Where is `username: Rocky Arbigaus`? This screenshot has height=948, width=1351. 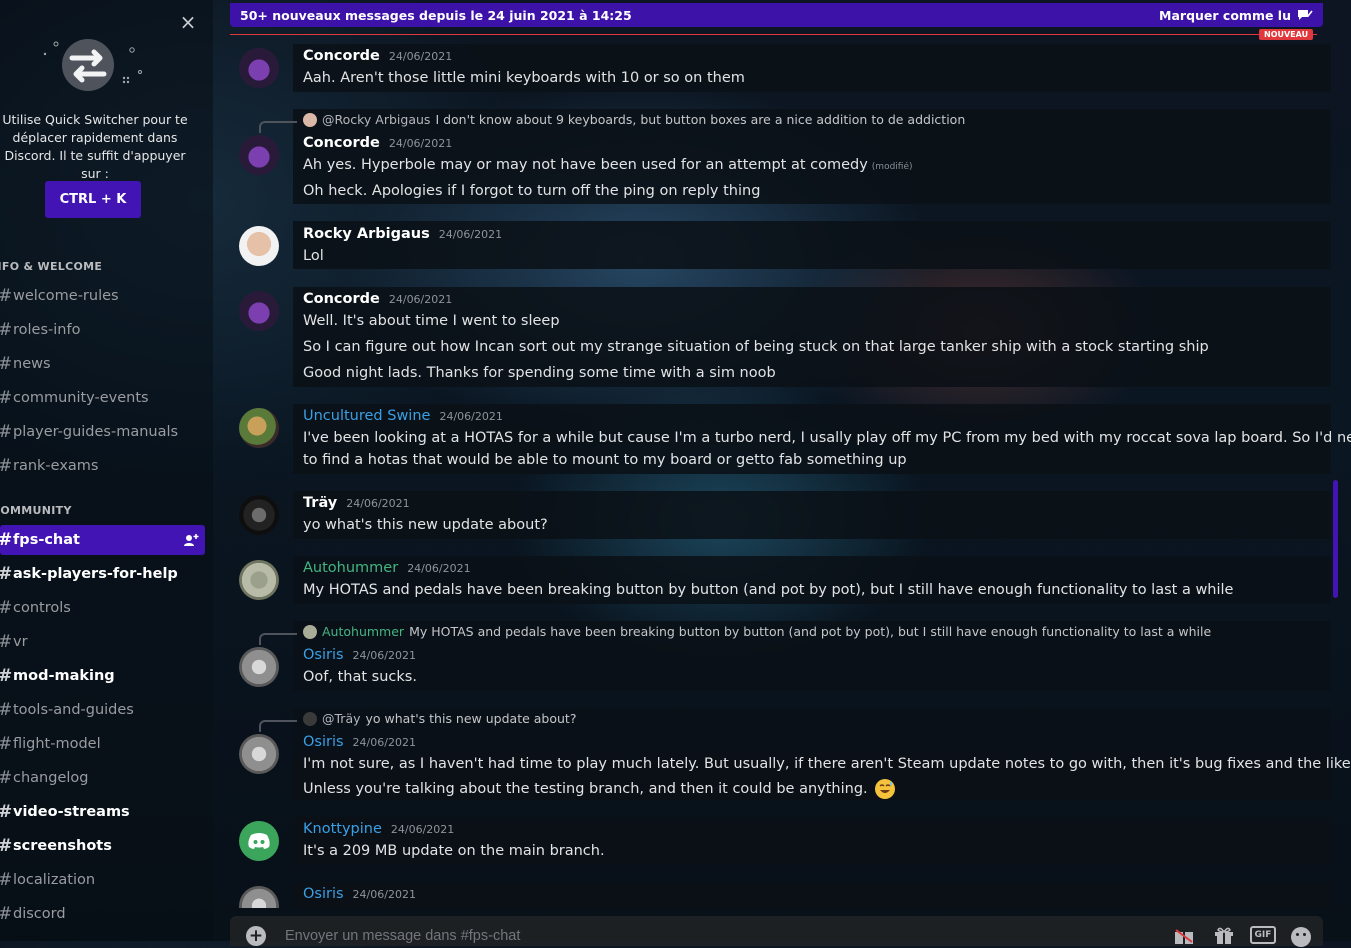
username: Rocky Arbigaus is located at coordinates (366, 234).